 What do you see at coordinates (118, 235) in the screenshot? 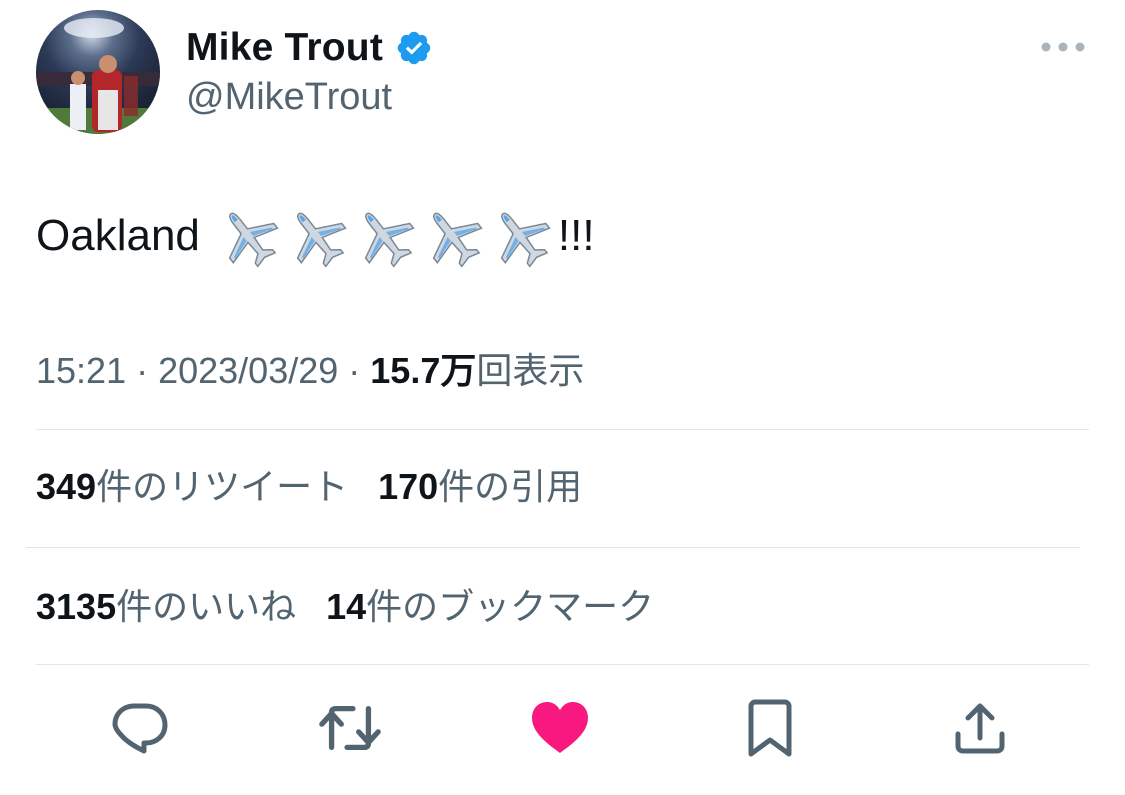
I see `tweet-text-word: Oakland` at bounding box center [118, 235].